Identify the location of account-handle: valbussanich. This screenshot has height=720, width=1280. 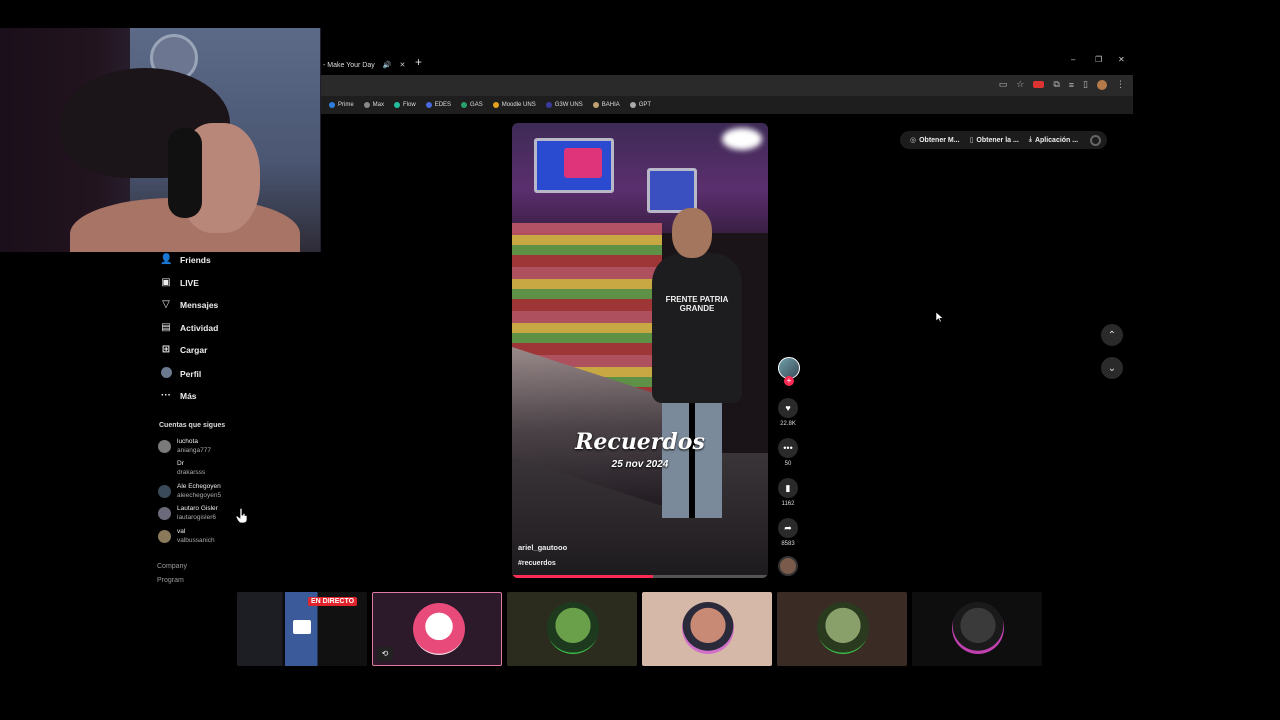
(196, 540).